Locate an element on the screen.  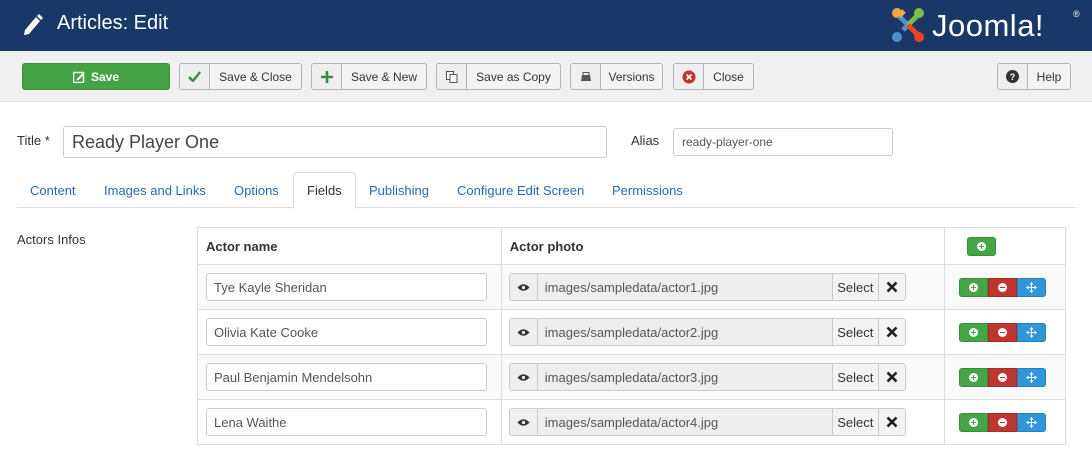
save-close-button: Save & Close is located at coordinates (240, 76).